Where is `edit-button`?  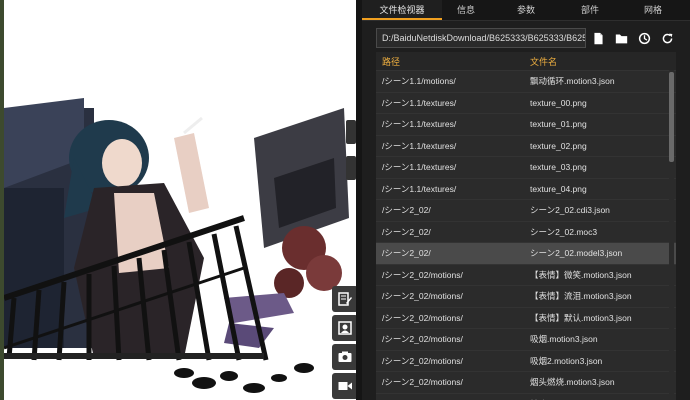
edit-button is located at coordinates (344, 299).